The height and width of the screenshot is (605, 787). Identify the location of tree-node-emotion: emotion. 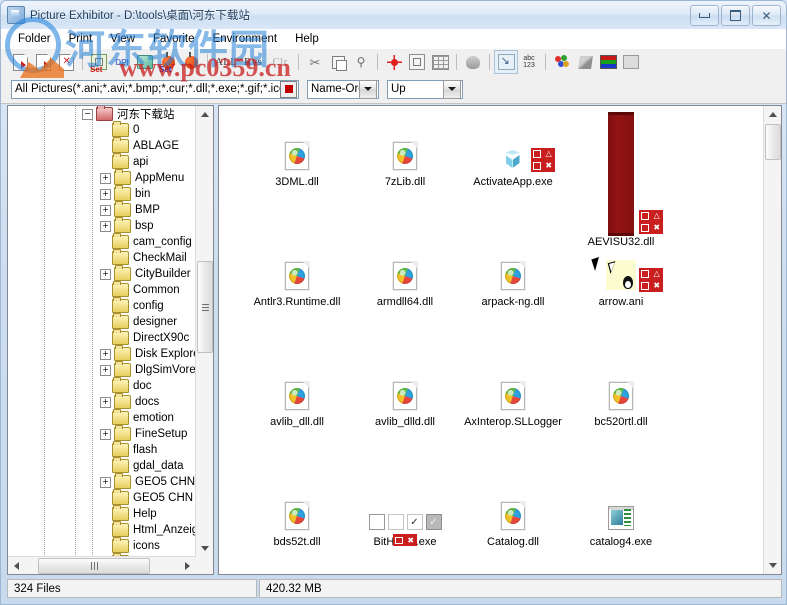
(102, 417).